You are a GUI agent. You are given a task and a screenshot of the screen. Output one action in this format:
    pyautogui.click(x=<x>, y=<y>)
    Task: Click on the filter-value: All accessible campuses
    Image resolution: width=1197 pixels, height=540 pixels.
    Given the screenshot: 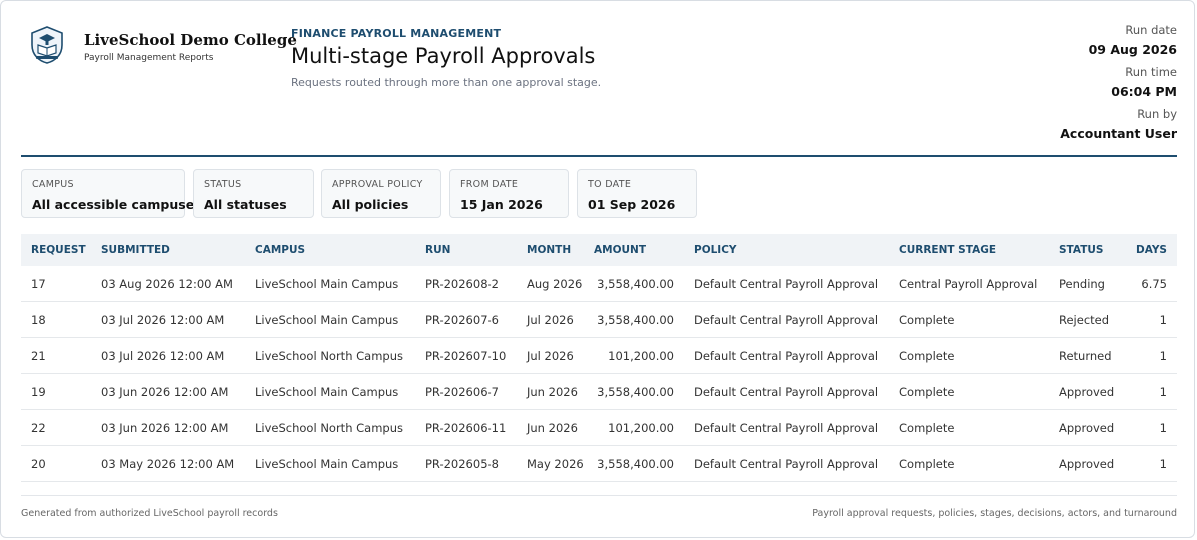 What is the action you would take?
    pyautogui.click(x=117, y=204)
    